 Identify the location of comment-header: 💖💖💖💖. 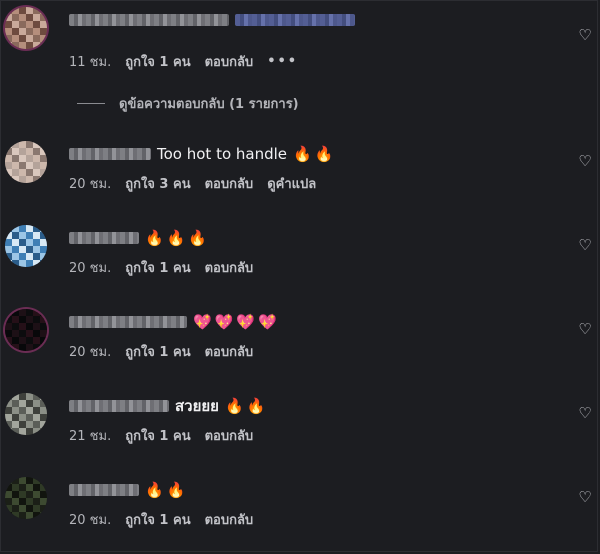
(174, 322).